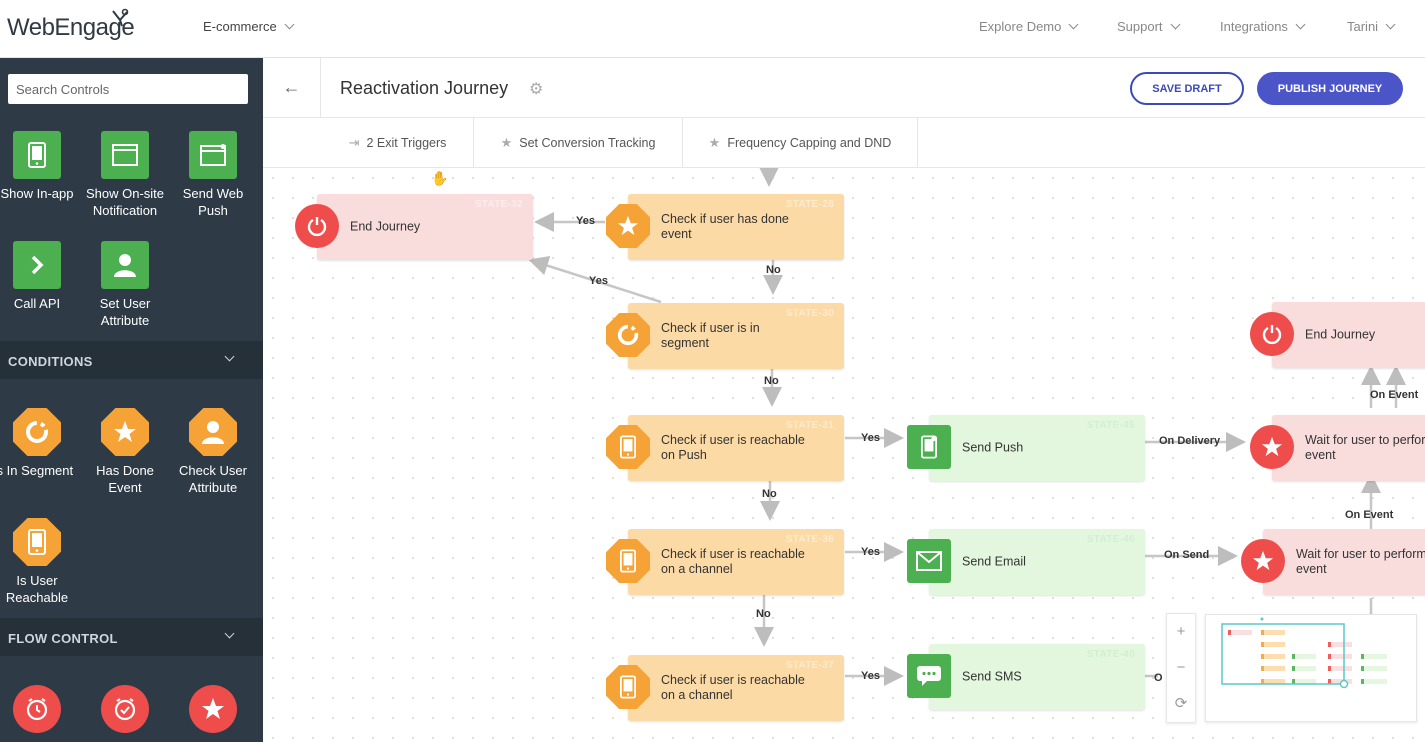 The width and height of the screenshot is (1425, 742). I want to click on state-id: STATE-30, so click(809, 313).